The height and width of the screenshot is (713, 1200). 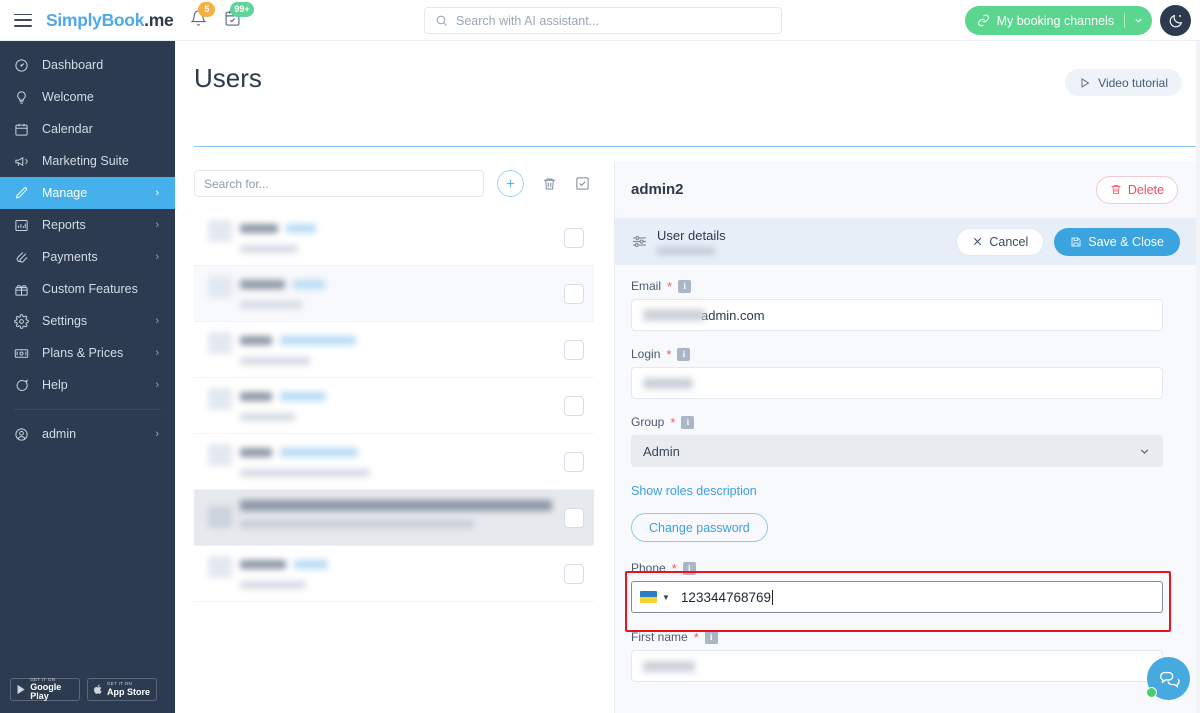 What do you see at coordinates (239, 16) in the screenshot?
I see `tasks-calendar: 99+` at bounding box center [239, 16].